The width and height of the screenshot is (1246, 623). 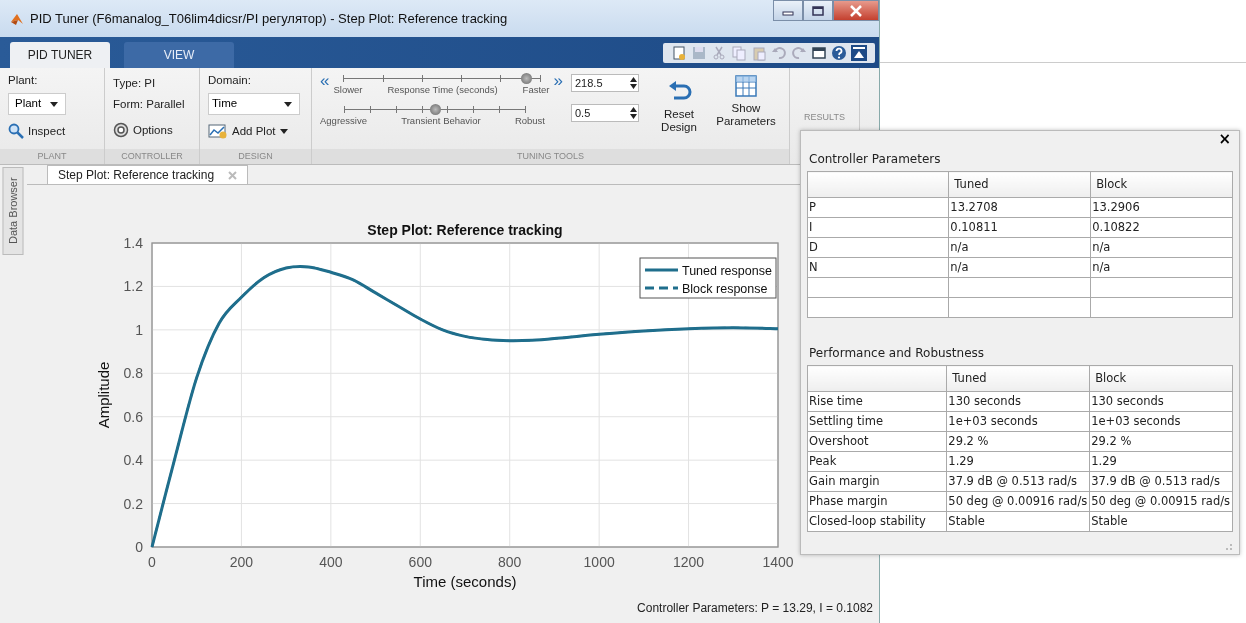 I want to click on ribbon-tab: VIEW, so click(x=179, y=55).